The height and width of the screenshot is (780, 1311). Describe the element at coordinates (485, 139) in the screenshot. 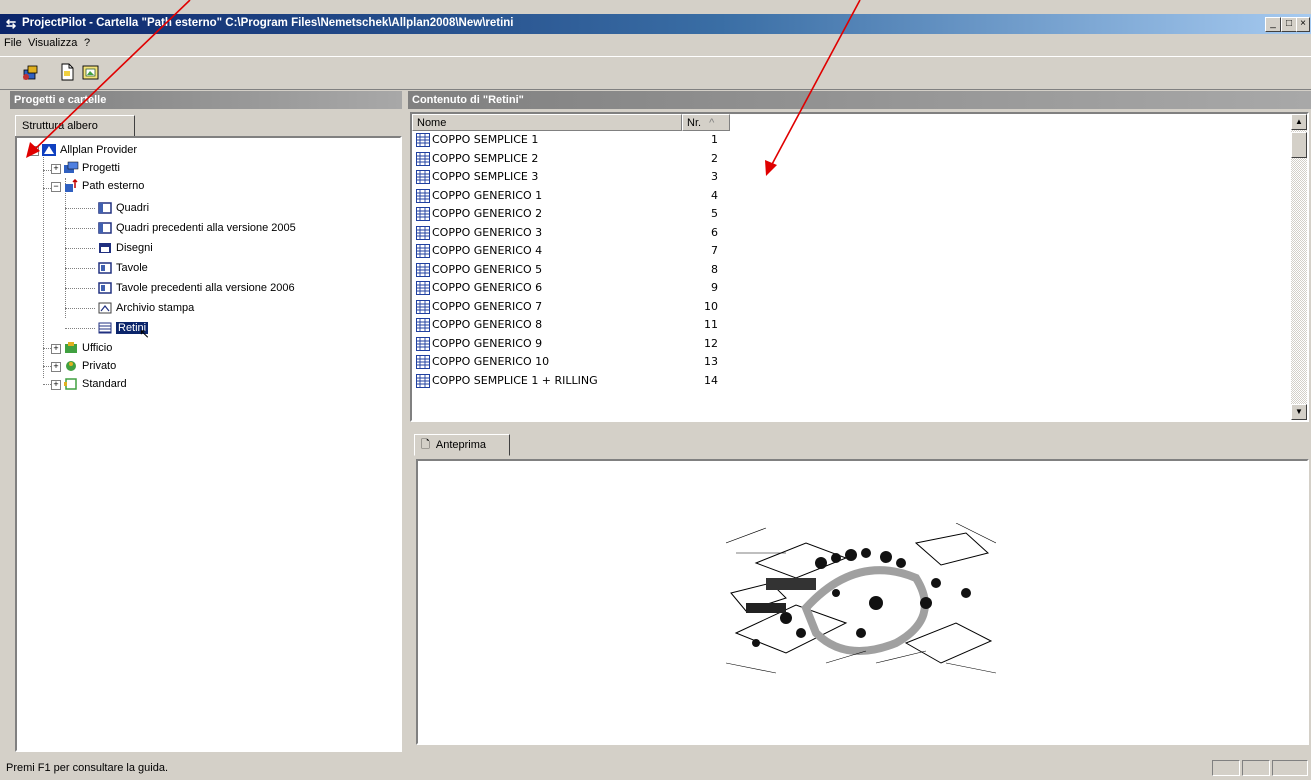

I see `row-name: COPPO SEMPLICE 1` at that location.